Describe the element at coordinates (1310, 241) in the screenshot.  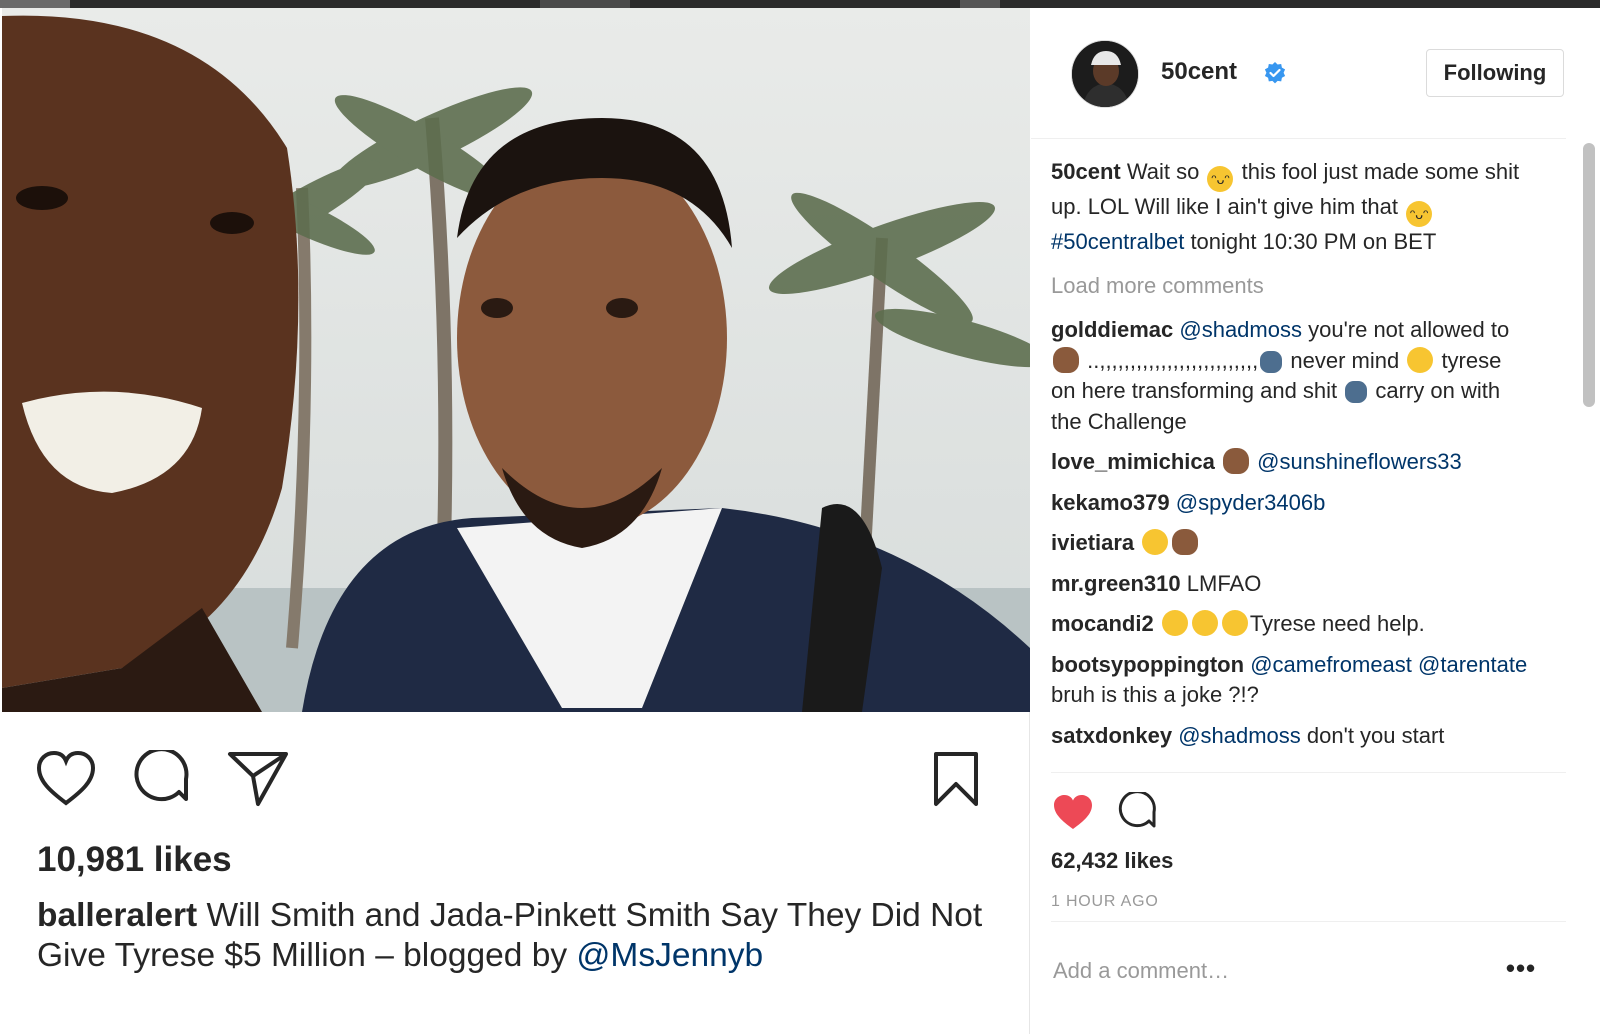
I see `comment-text: tonight 10:30 PM on BET` at that location.